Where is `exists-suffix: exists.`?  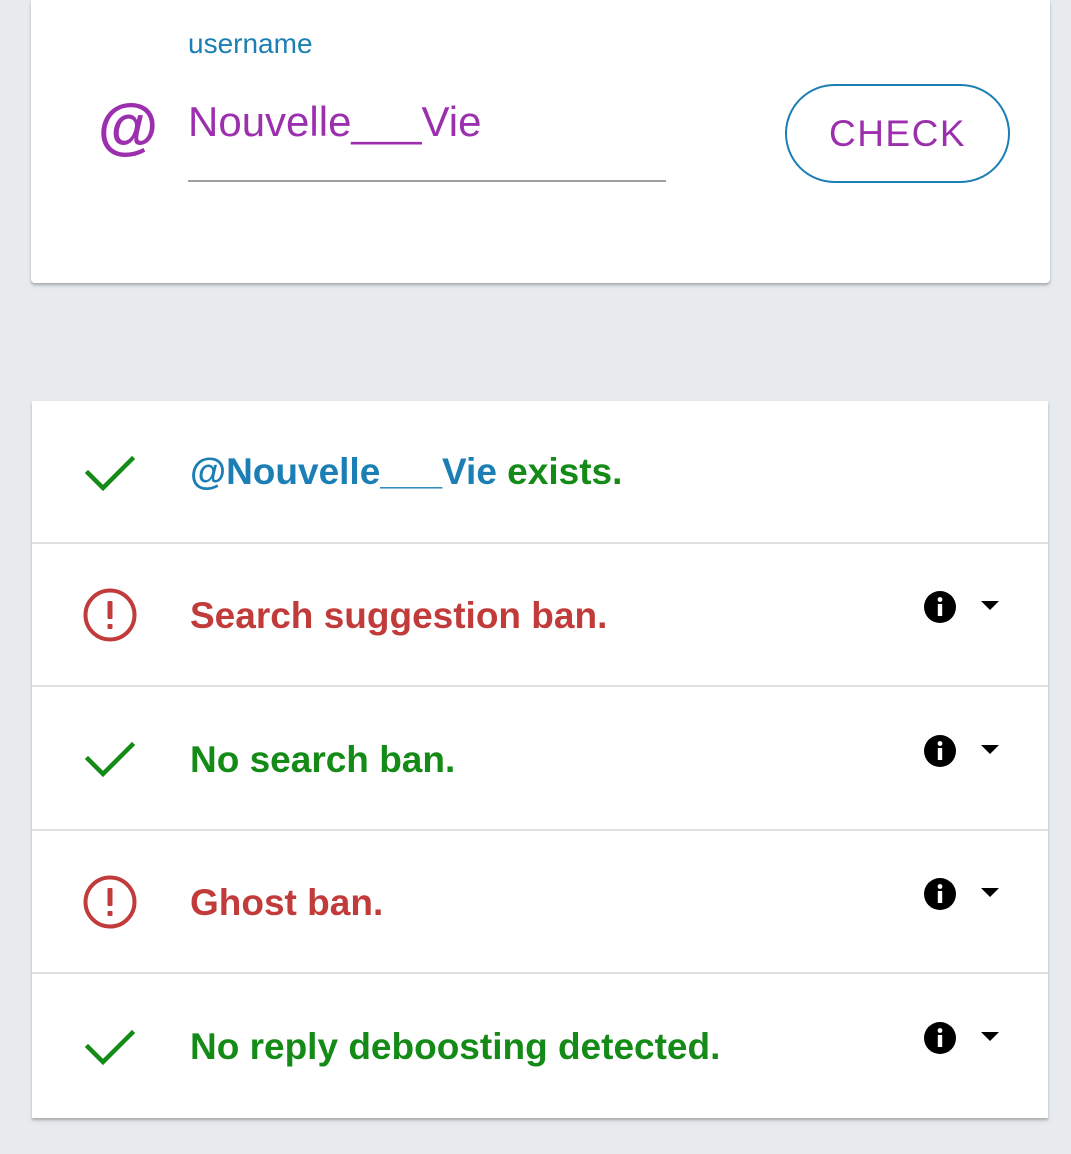 exists-suffix: exists. is located at coordinates (559, 471).